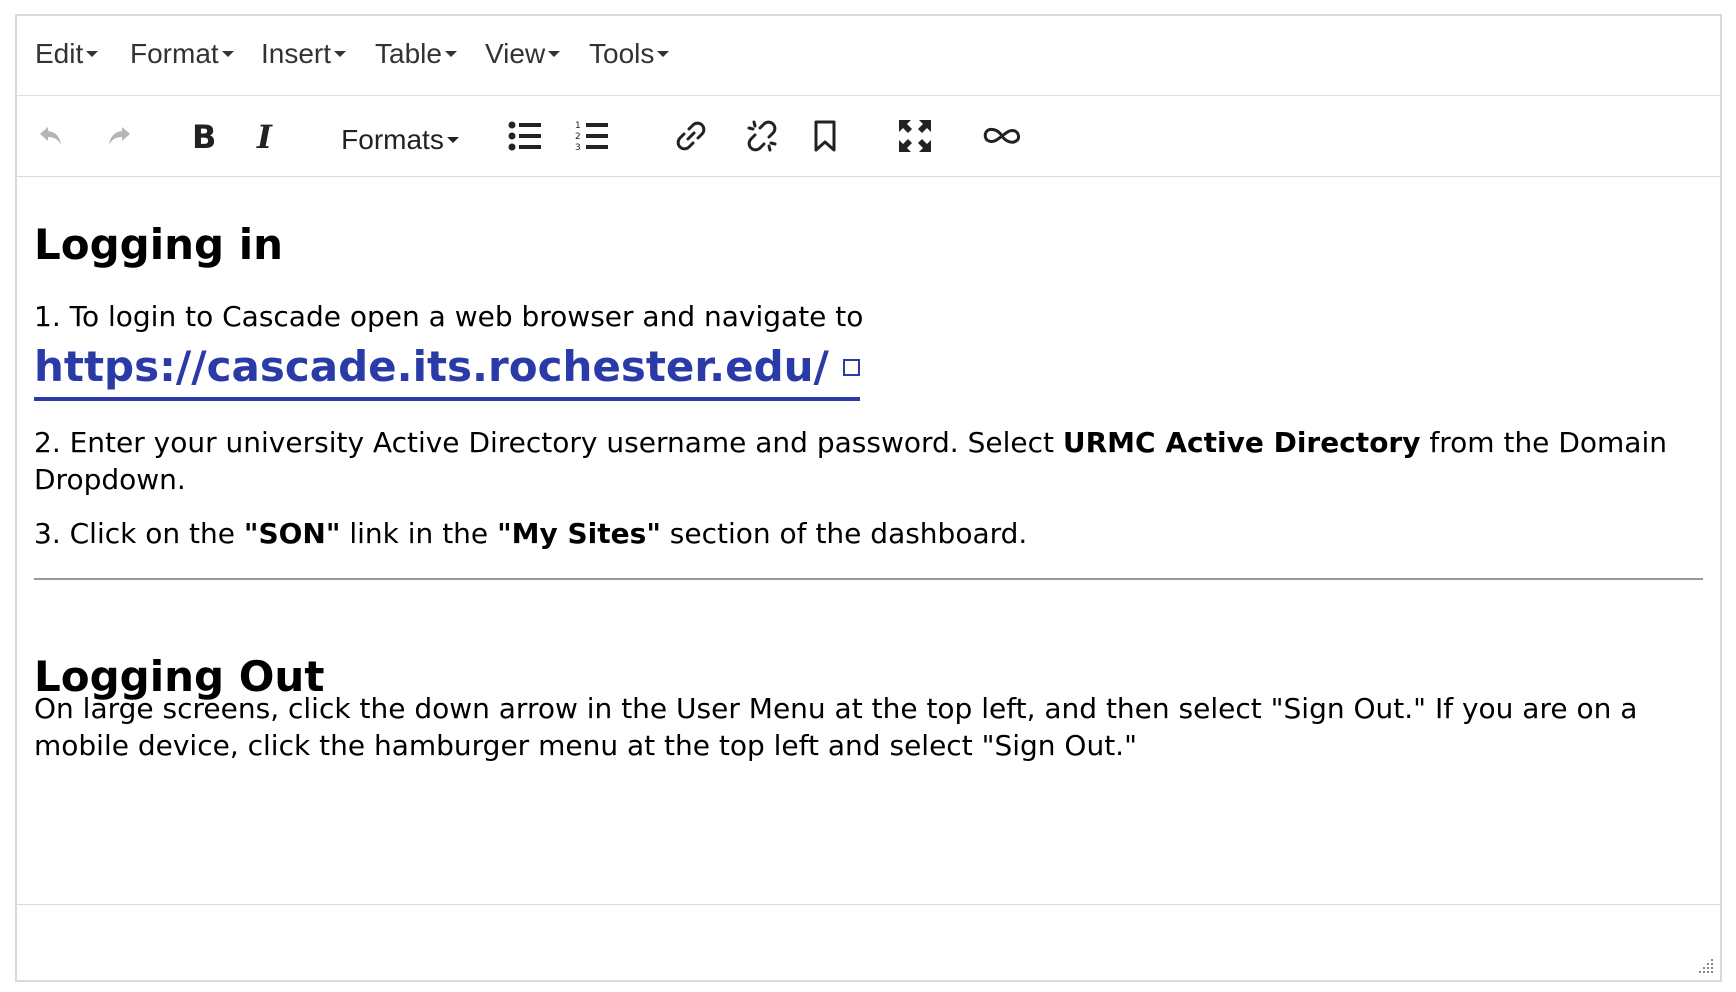  What do you see at coordinates (868, 579) in the screenshot?
I see `horizontal-rule` at bounding box center [868, 579].